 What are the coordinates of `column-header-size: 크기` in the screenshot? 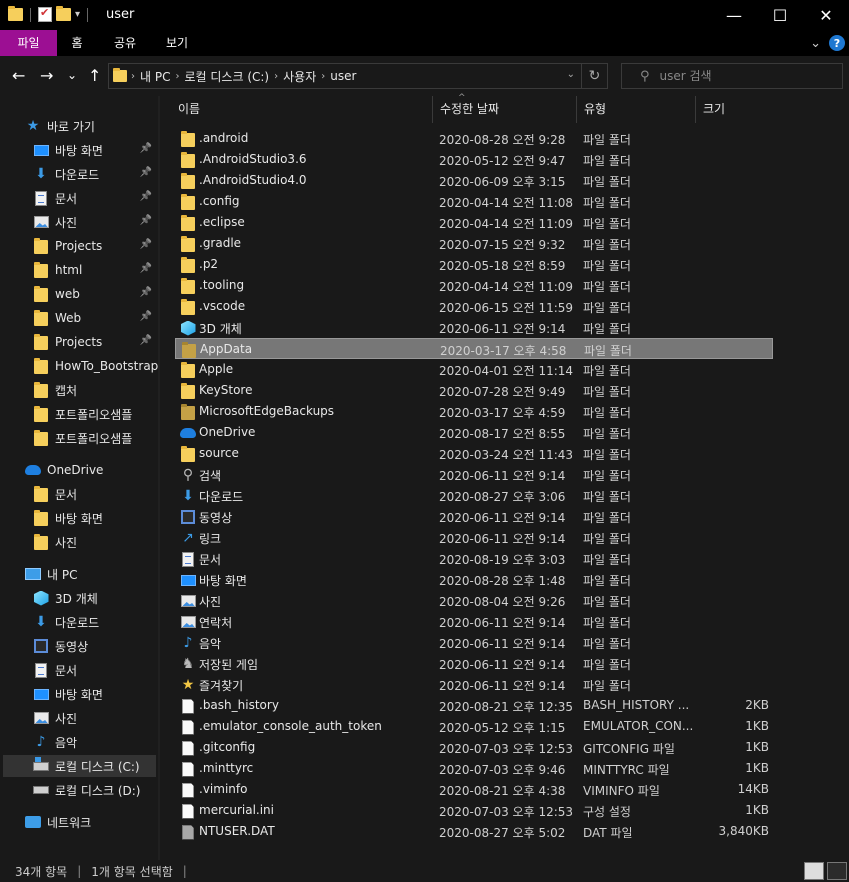 It's located at (746, 109).